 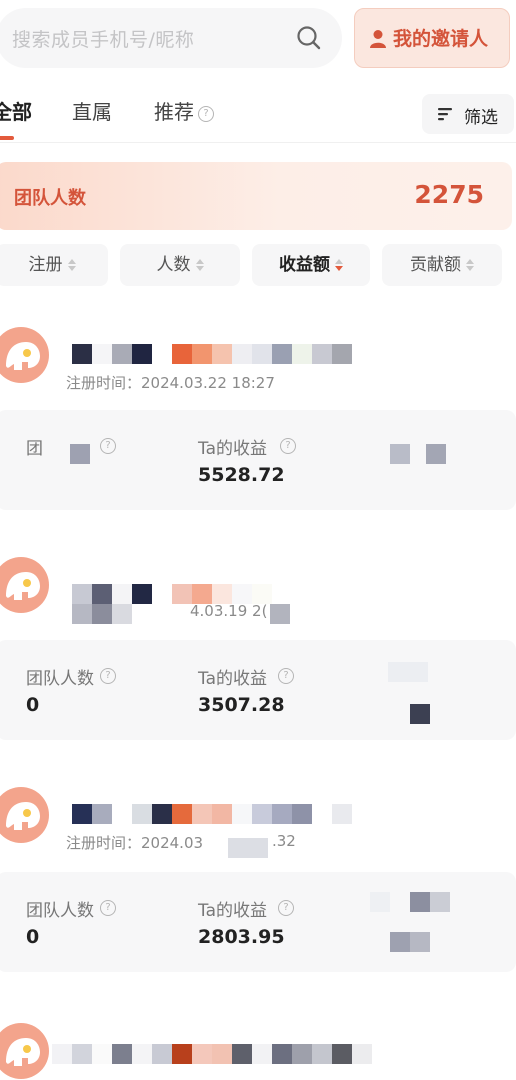 I want to click on filter-label: 筛选, so click(x=481, y=118).